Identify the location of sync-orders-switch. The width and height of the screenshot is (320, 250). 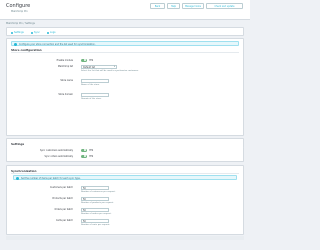
(84, 156).